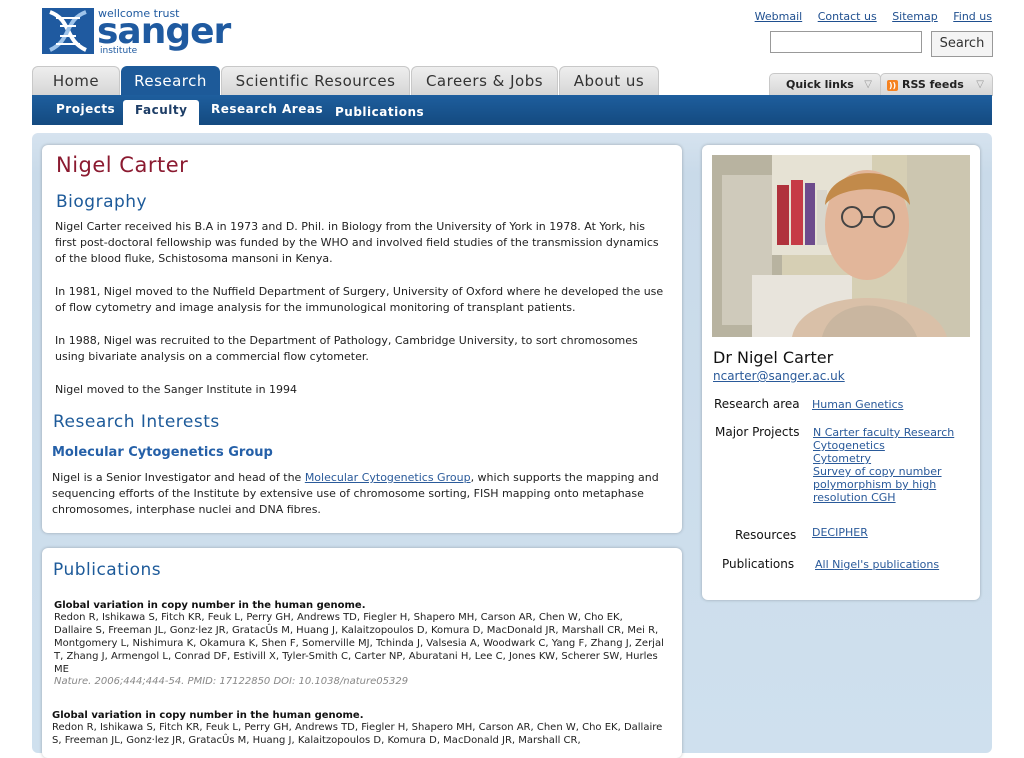 The width and height of the screenshot is (1024, 758). I want to click on rss-feeds-dropdown: )) RSS feeds ▽, so click(936, 84).